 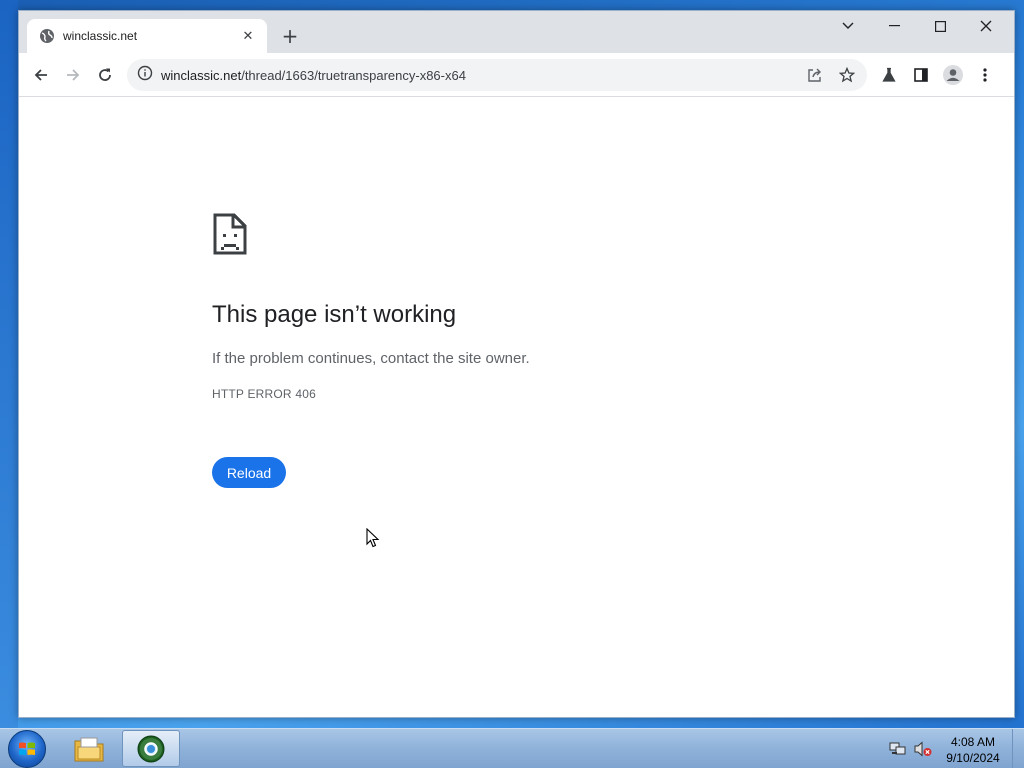 What do you see at coordinates (898, 749) in the screenshot?
I see `network-icon` at bounding box center [898, 749].